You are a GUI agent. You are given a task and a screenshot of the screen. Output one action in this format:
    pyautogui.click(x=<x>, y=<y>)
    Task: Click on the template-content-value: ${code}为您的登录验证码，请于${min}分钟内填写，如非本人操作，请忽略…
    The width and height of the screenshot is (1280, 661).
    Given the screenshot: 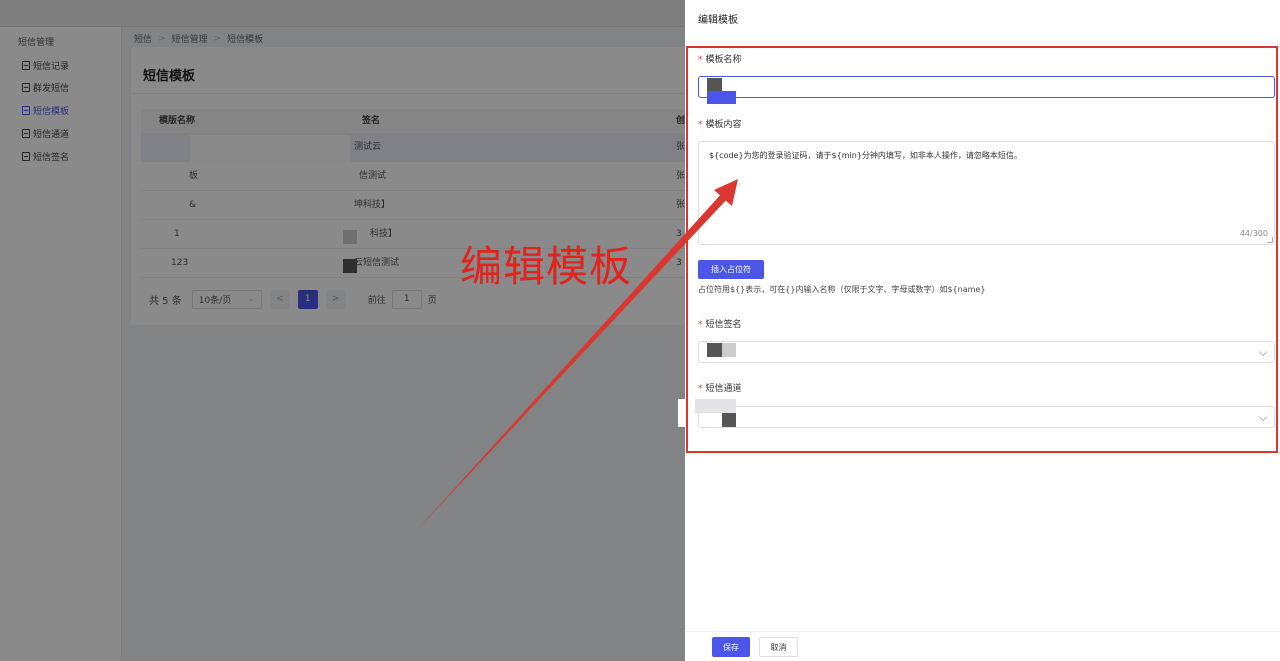 What is the action you would take?
    pyautogui.click(x=865, y=155)
    